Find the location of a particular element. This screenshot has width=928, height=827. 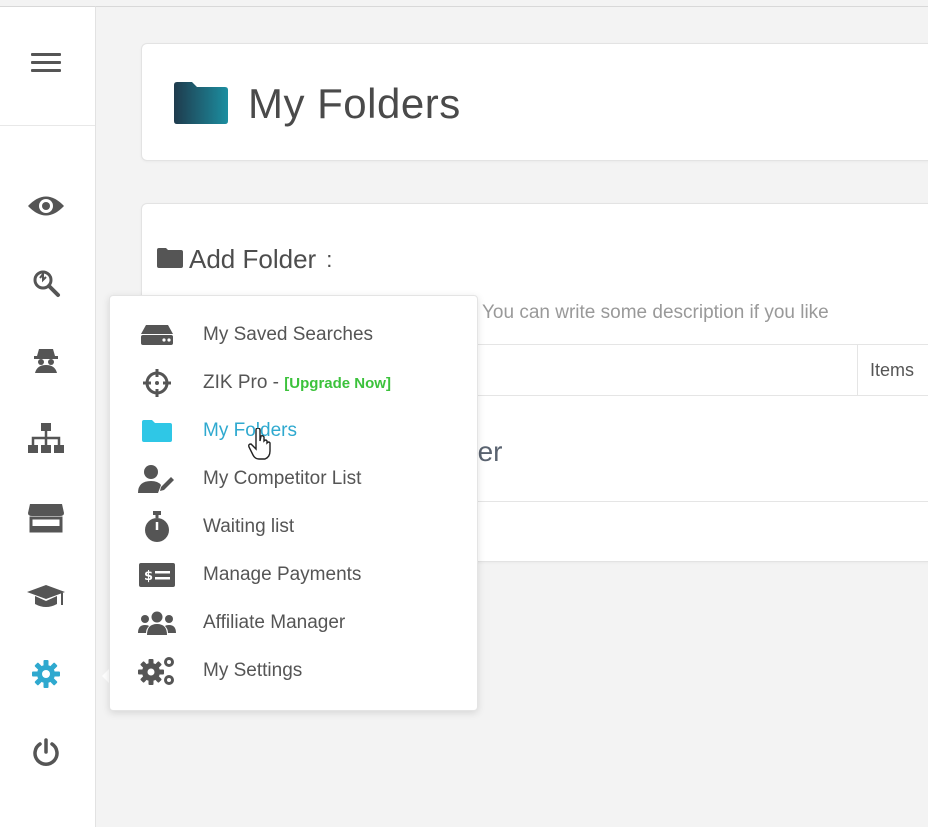

menu-item-saved-searches: My Saved Searches is located at coordinates (293, 335).